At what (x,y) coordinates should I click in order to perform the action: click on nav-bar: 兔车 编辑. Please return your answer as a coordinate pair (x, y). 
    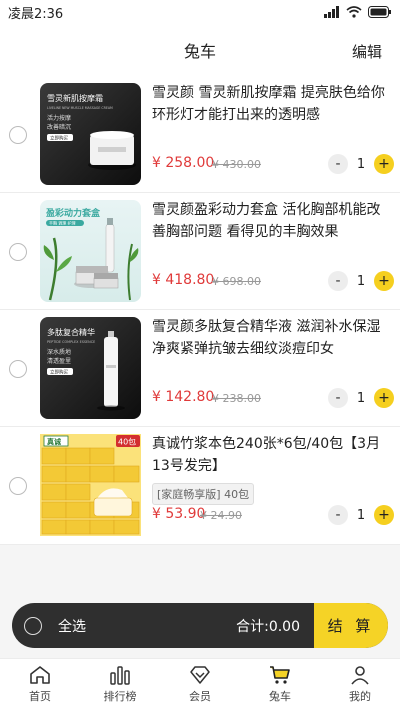
    Looking at the image, I should click on (200, 50).